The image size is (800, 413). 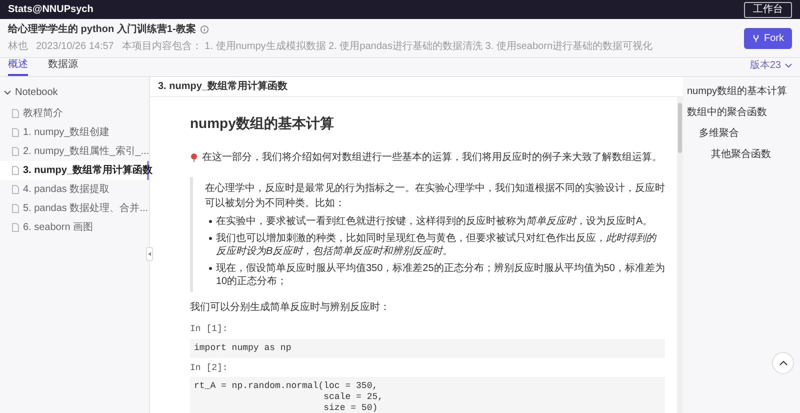 What do you see at coordinates (768, 10) in the screenshot?
I see `workspace-button: 工作台` at bounding box center [768, 10].